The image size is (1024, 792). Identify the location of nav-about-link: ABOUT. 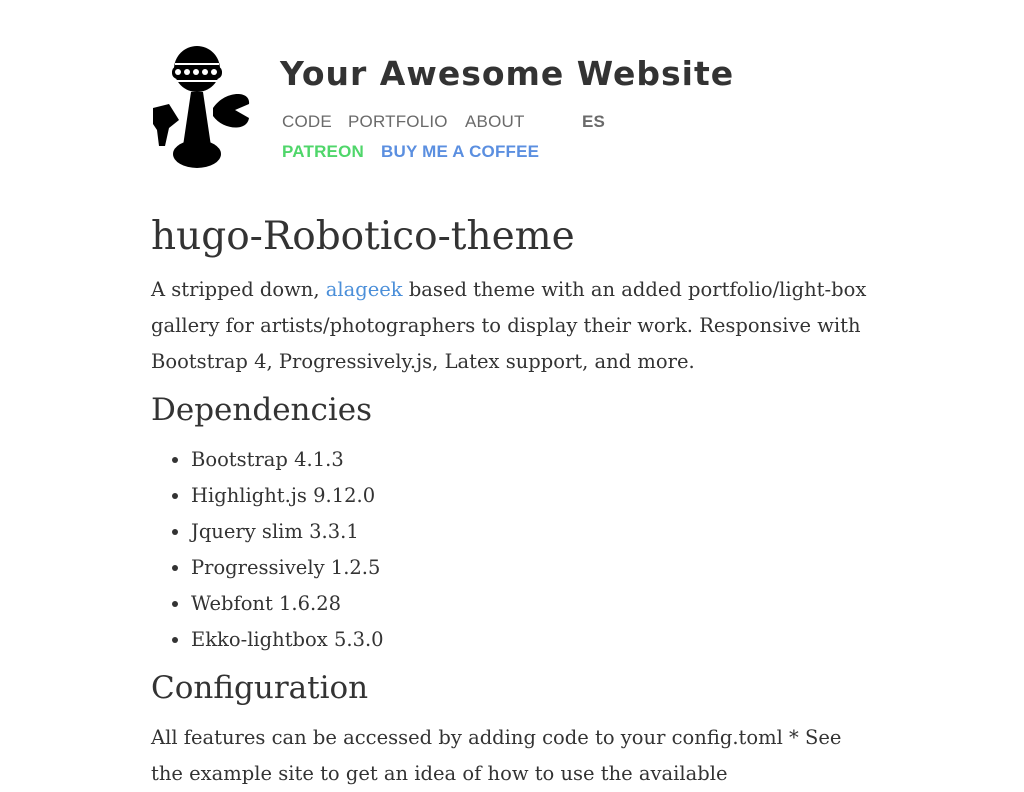
(495, 122).